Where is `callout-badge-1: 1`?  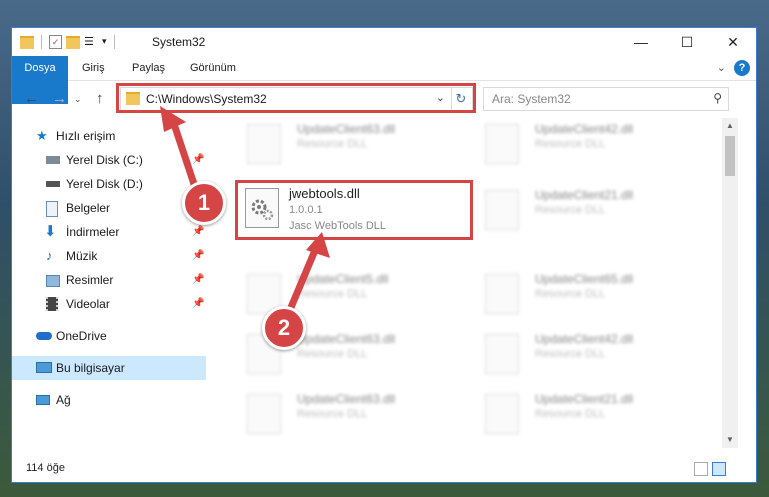
callout-badge-1: 1 is located at coordinates (204, 203).